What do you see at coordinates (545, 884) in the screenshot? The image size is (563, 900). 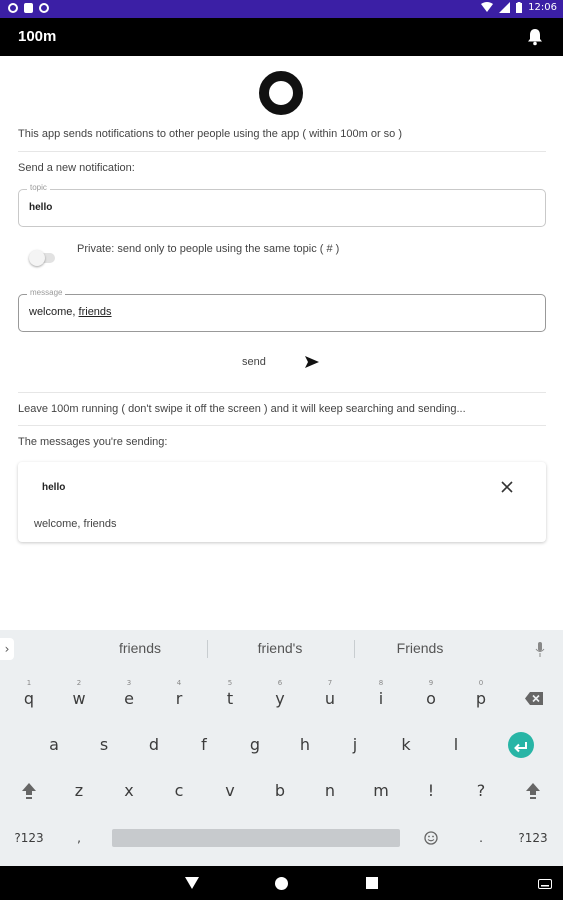 I see `keyboard-switch-icon` at bounding box center [545, 884].